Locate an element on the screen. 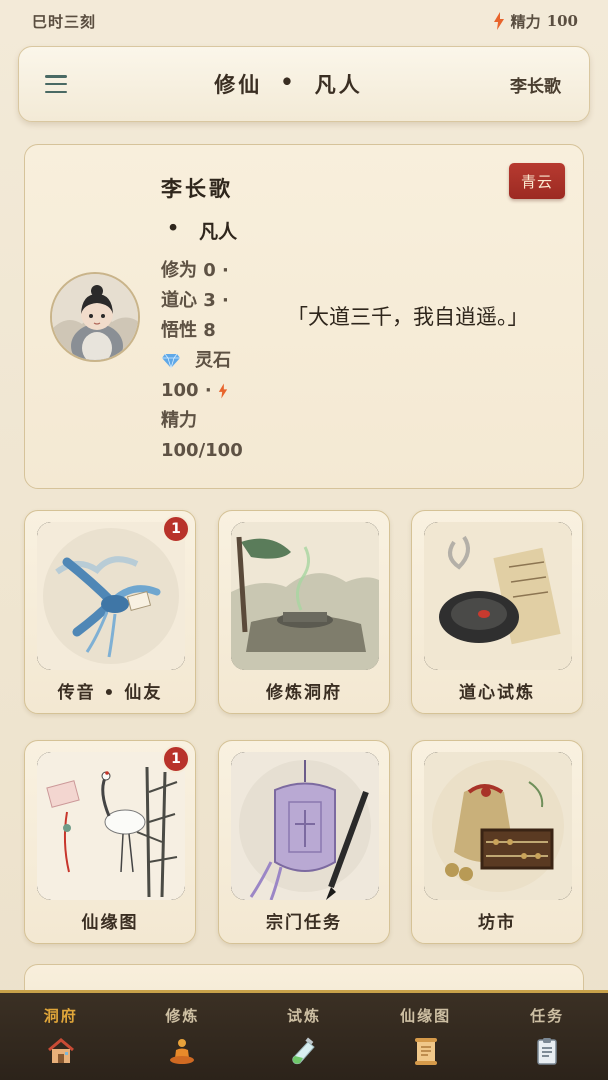  crane-letter-illustration is located at coordinates (111, 596).